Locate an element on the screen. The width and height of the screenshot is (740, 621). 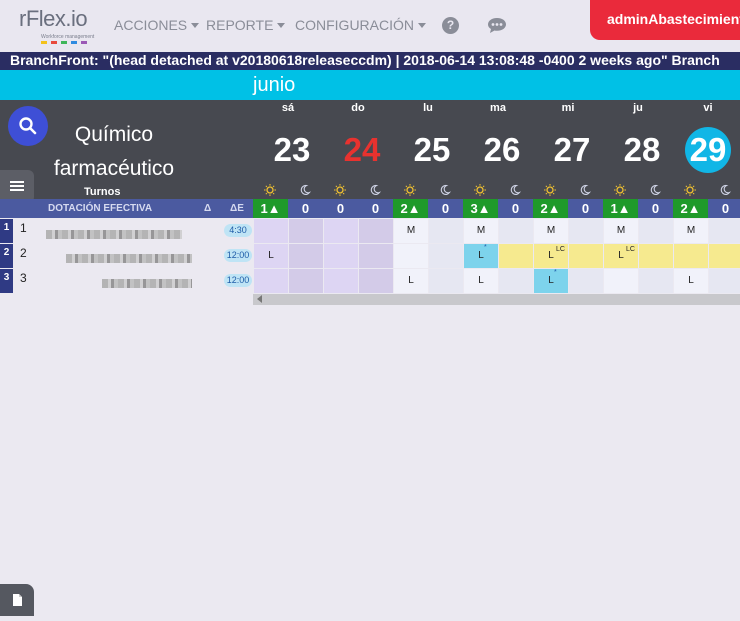
month-label: junio is located at coordinates (274, 85).